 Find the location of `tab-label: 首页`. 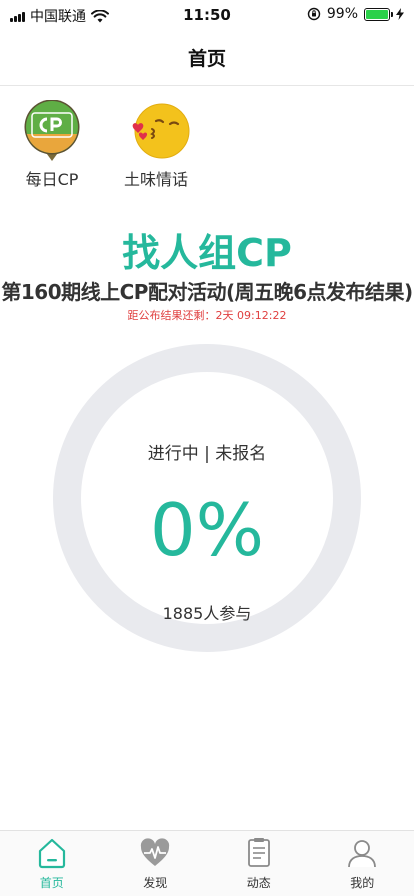

tab-label: 首页 is located at coordinates (51, 883).